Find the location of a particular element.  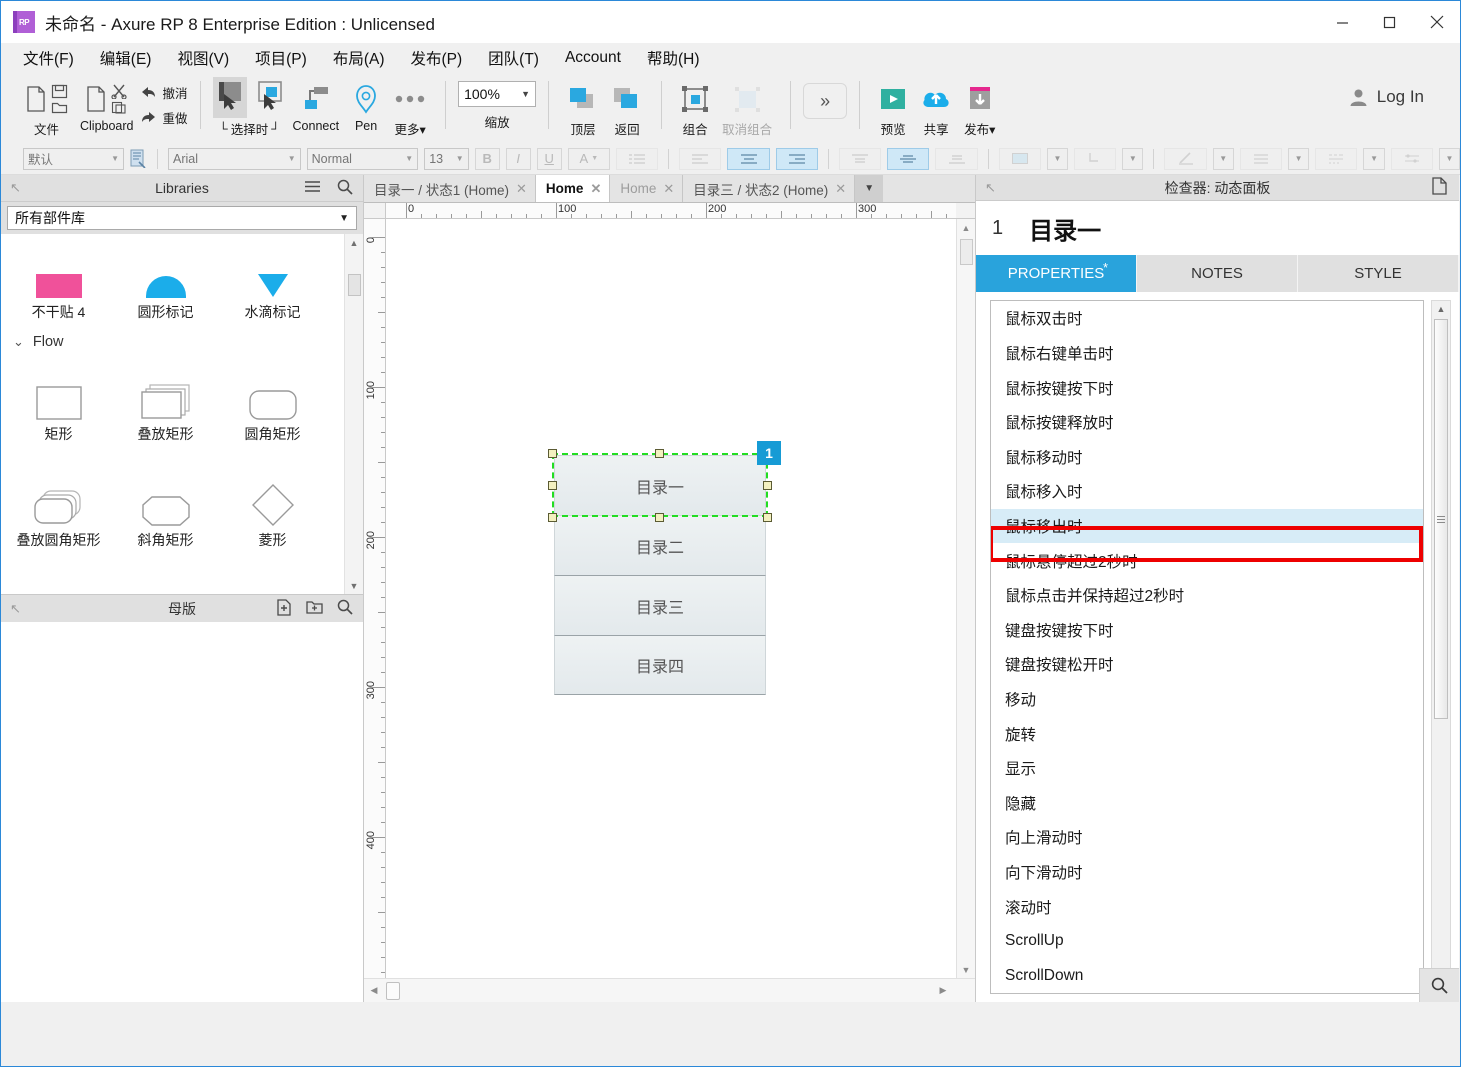

align-left-button is located at coordinates (700, 158).